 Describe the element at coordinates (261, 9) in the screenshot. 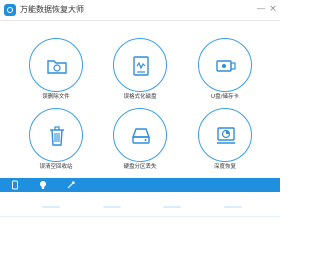

I see `minimize-button: —` at that location.